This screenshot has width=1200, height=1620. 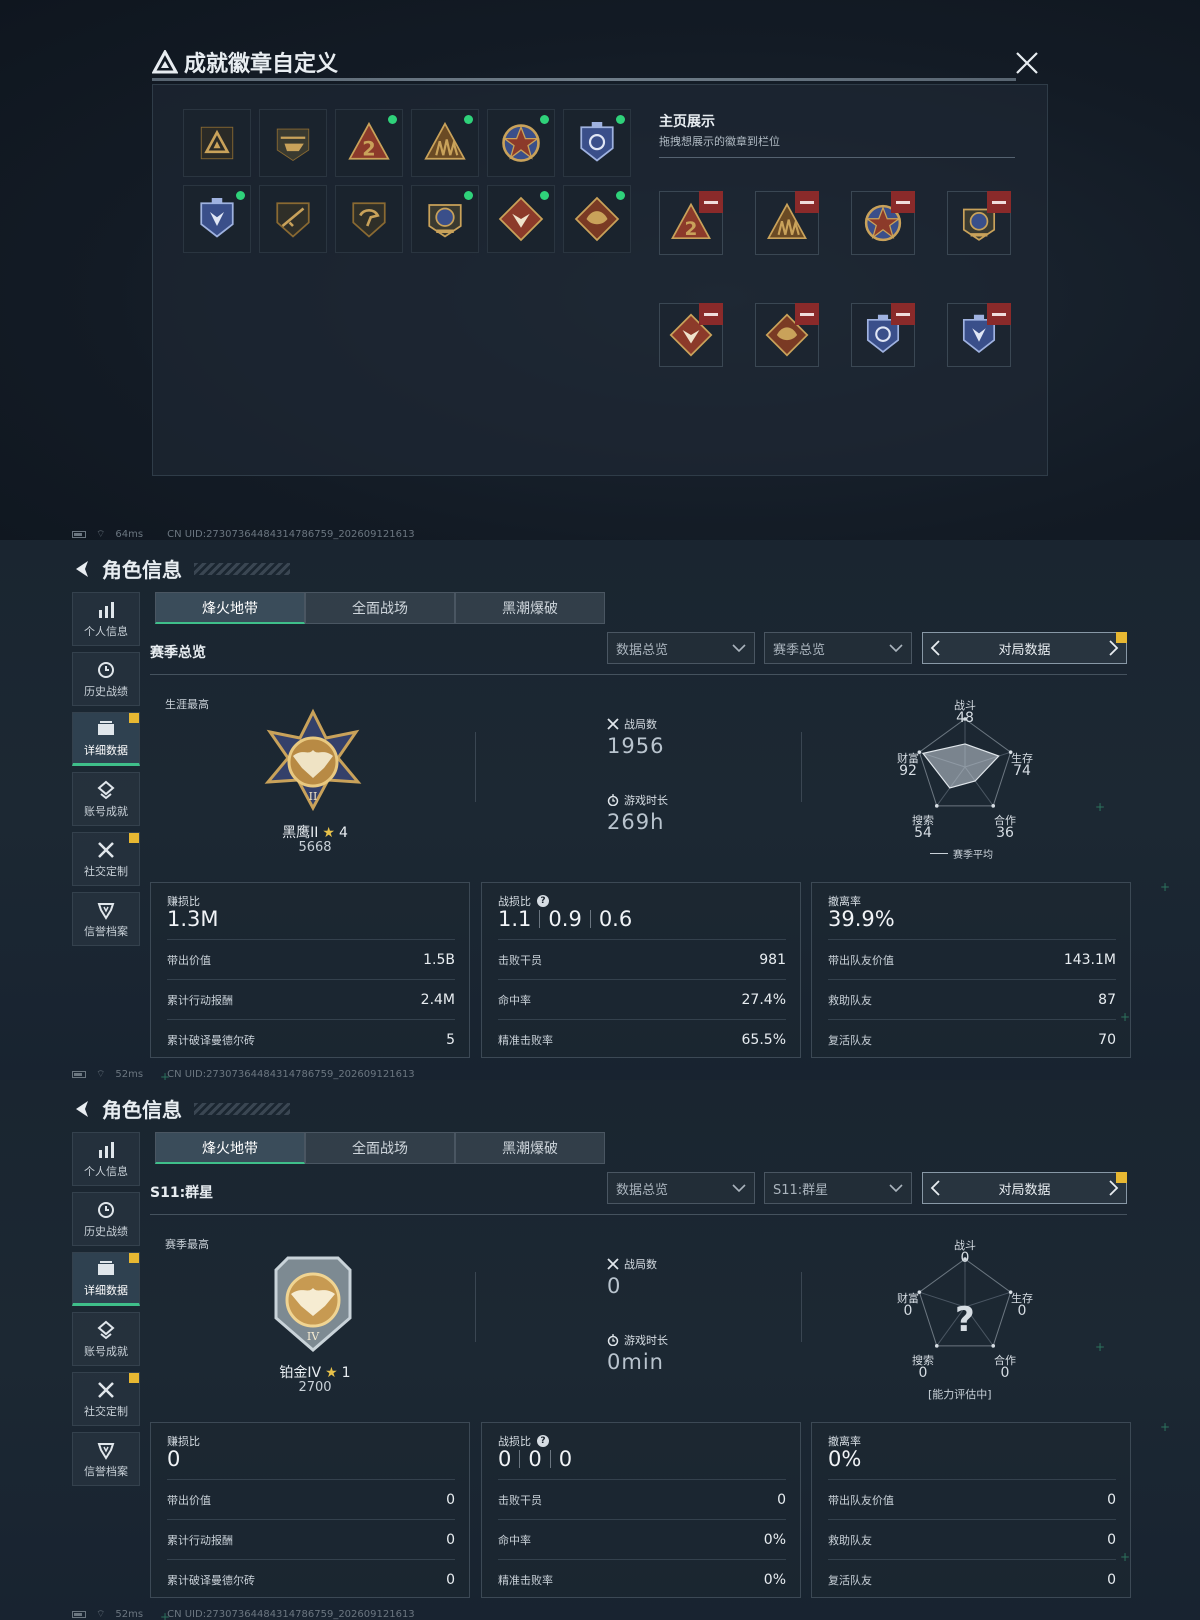 What do you see at coordinates (642, 1539) in the screenshot?
I see `stat-row: 命中率 0%` at bounding box center [642, 1539].